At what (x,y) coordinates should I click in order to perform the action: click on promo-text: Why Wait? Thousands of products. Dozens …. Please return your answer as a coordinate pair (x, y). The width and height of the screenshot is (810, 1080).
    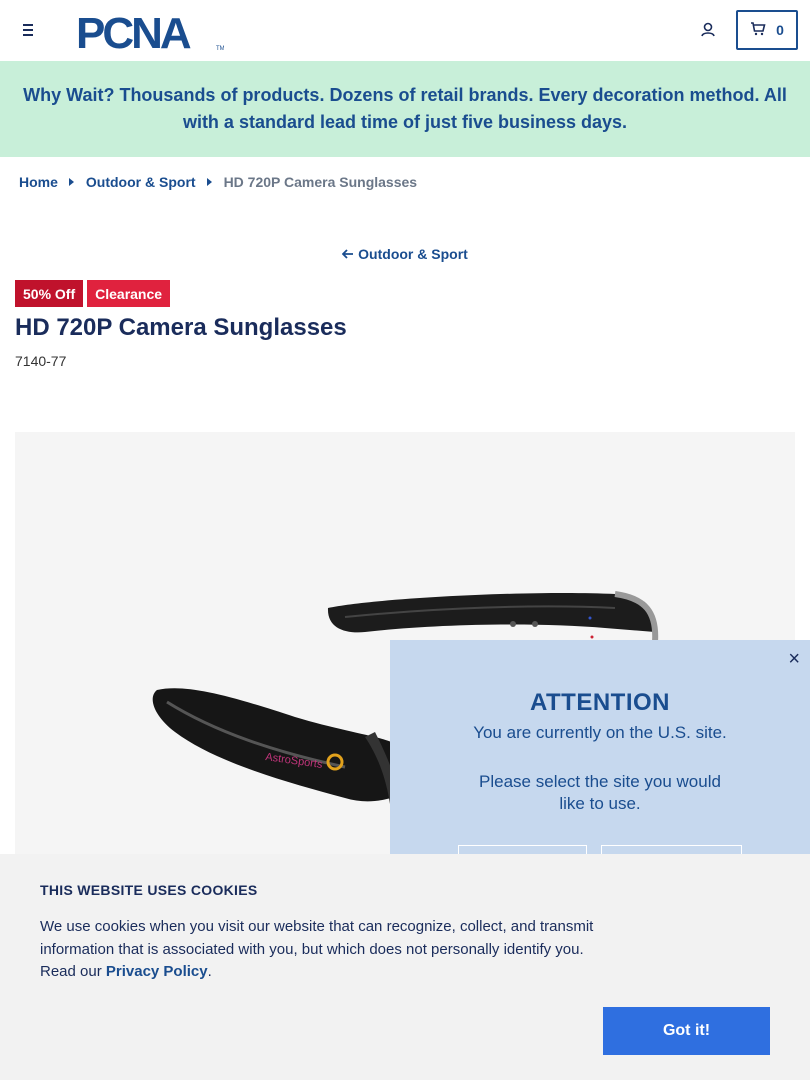
    Looking at the image, I should click on (405, 108).